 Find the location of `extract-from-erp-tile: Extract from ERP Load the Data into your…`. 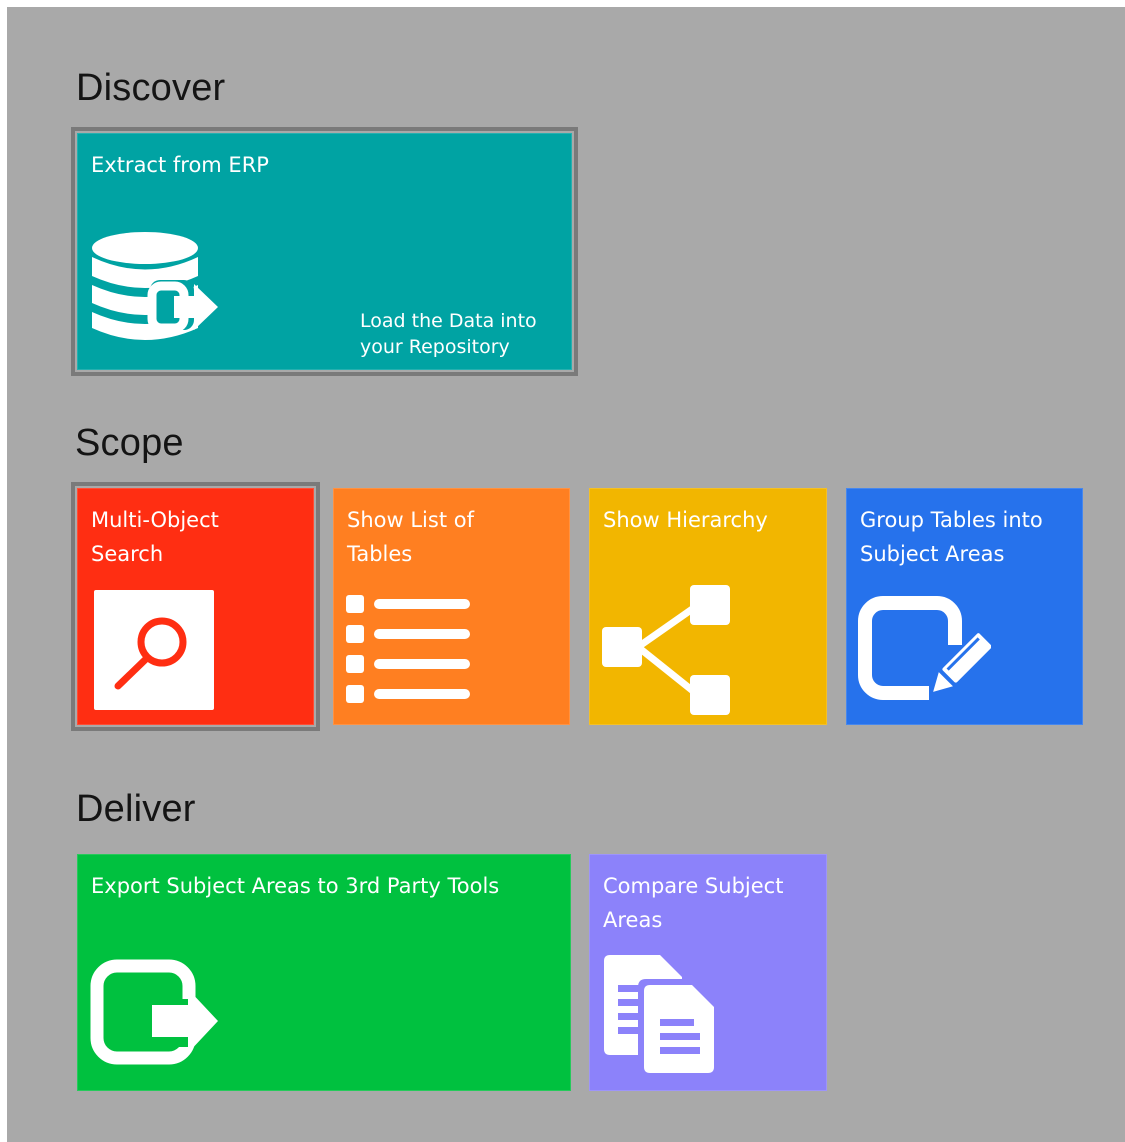

extract-from-erp-tile: Extract from ERP Load the Data into your… is located at coordinates (324, 251).